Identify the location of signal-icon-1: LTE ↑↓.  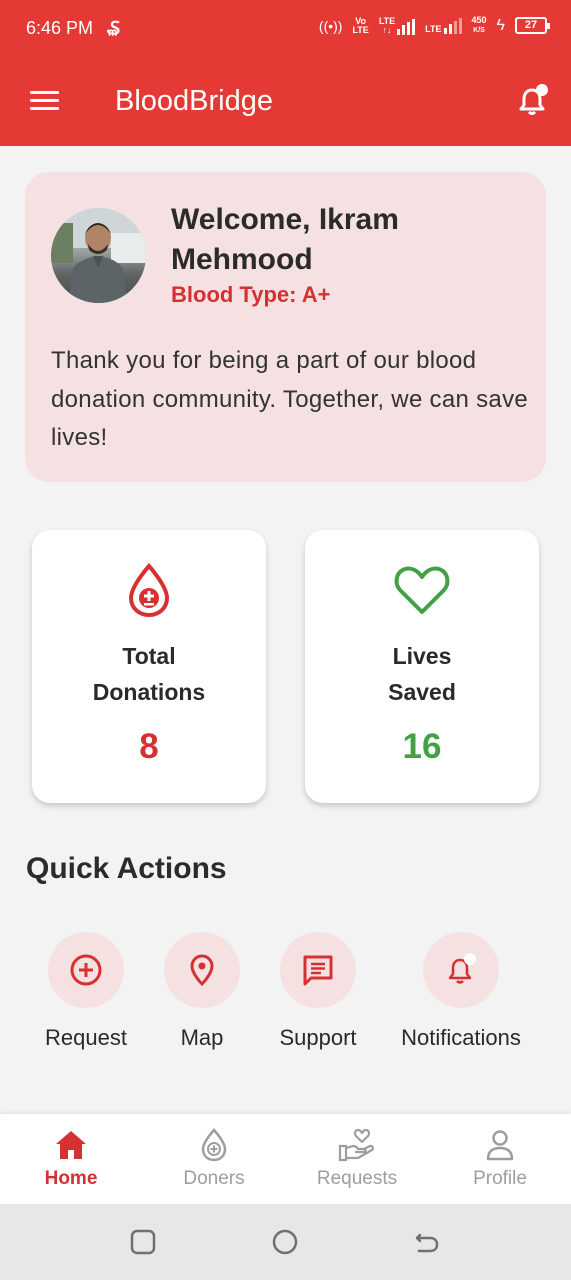
(397, 25).